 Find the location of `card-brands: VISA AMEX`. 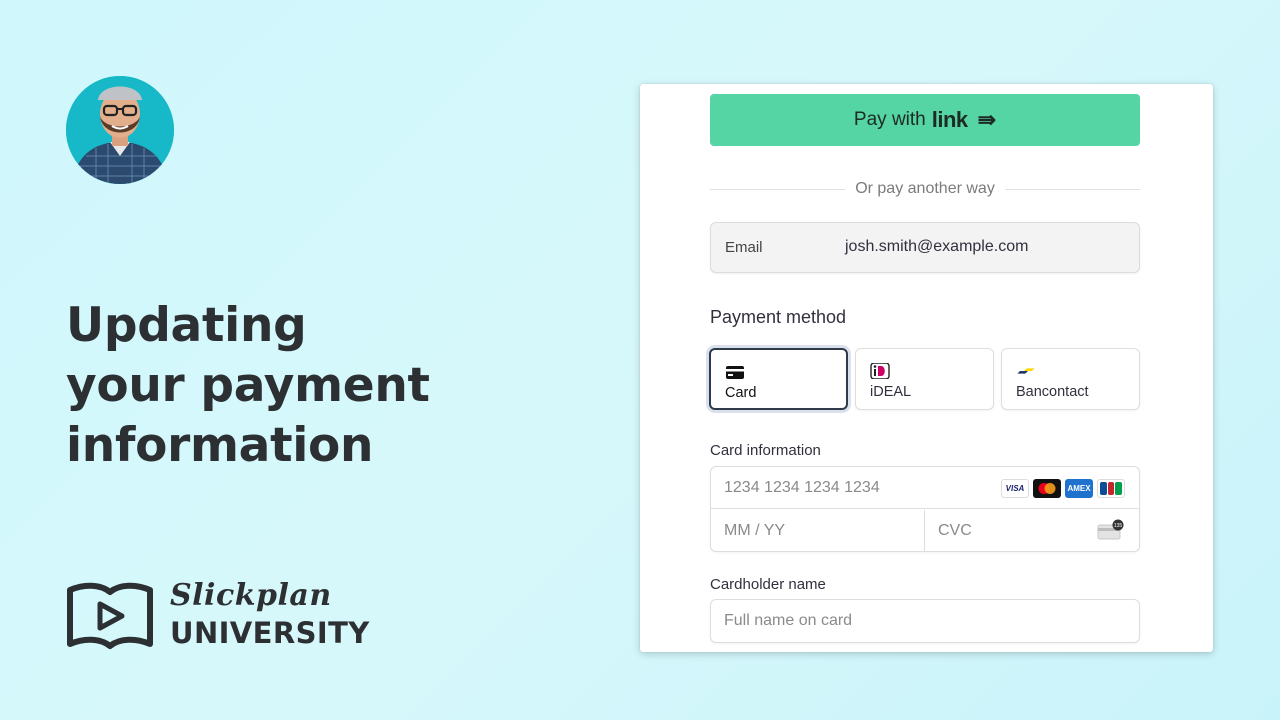

card-brands: VISA AMEX is located at coordinates (1063, 488).